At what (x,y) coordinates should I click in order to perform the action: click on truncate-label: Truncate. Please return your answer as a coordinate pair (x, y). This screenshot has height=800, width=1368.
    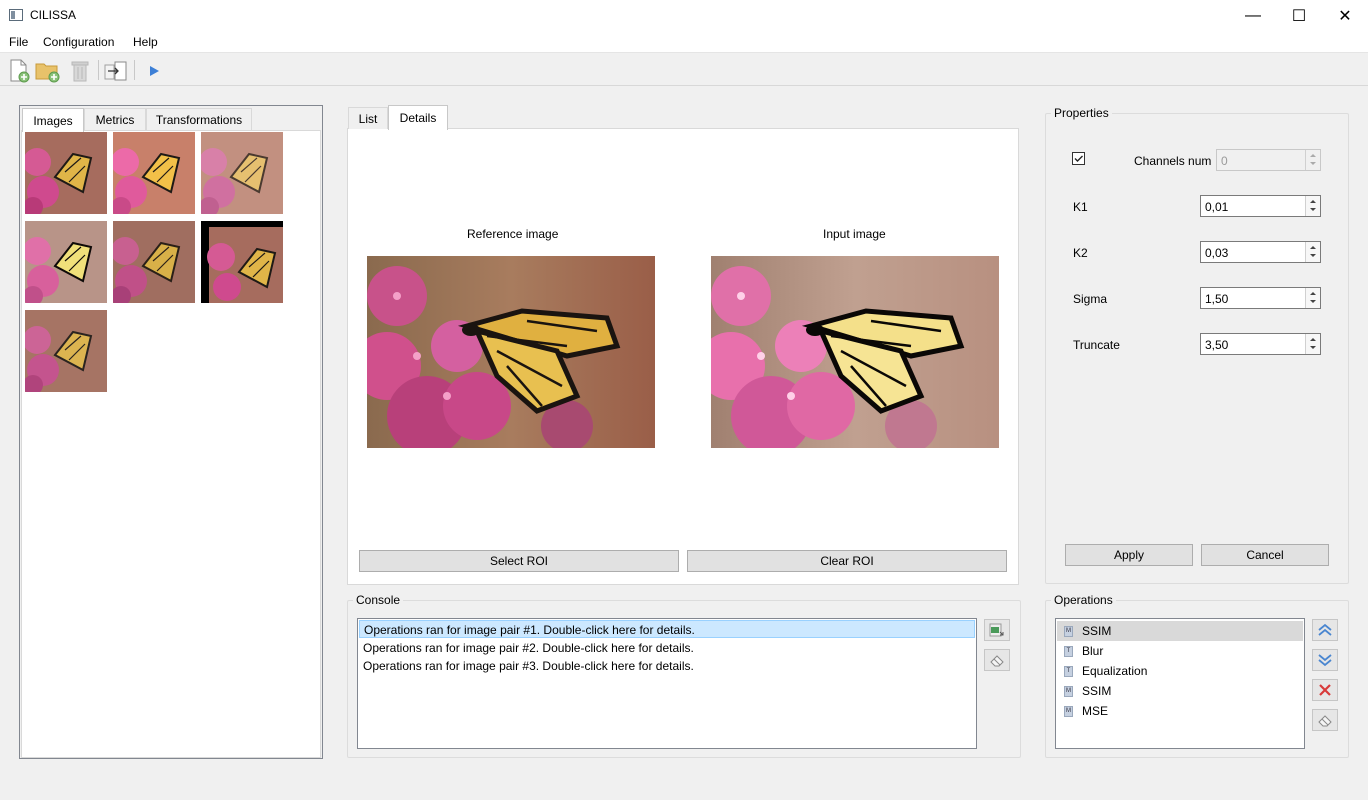
    Looking at the image, I should click on (1096, 345).